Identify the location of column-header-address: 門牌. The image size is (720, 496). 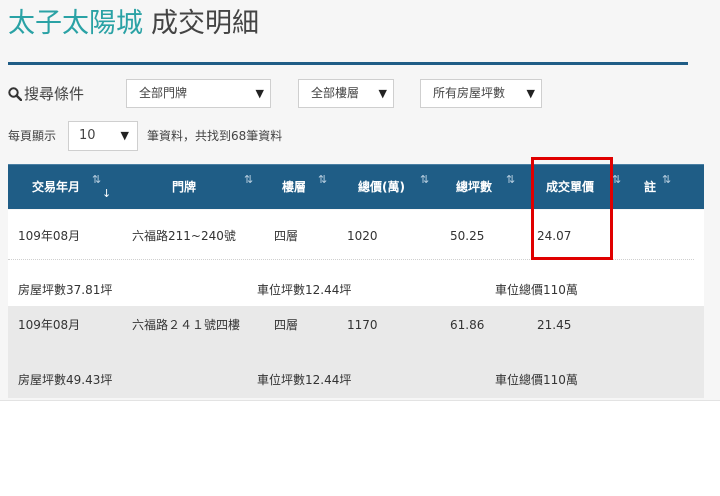
(184, 187).